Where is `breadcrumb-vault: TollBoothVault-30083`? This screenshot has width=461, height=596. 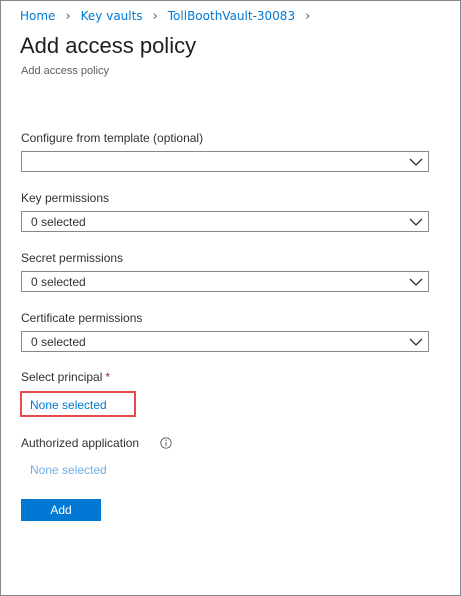
breadcrumb-vault: TollBoothVault-30083 is located at coordinates (231, 16).